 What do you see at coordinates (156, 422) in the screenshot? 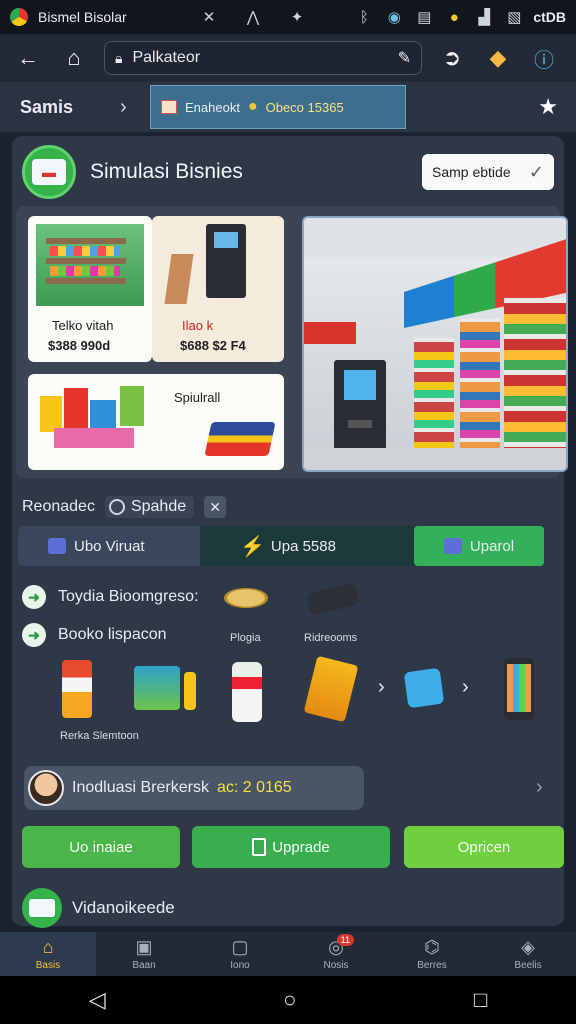
I see `product-card: Spiulrall` at bounding box center [156, 422].